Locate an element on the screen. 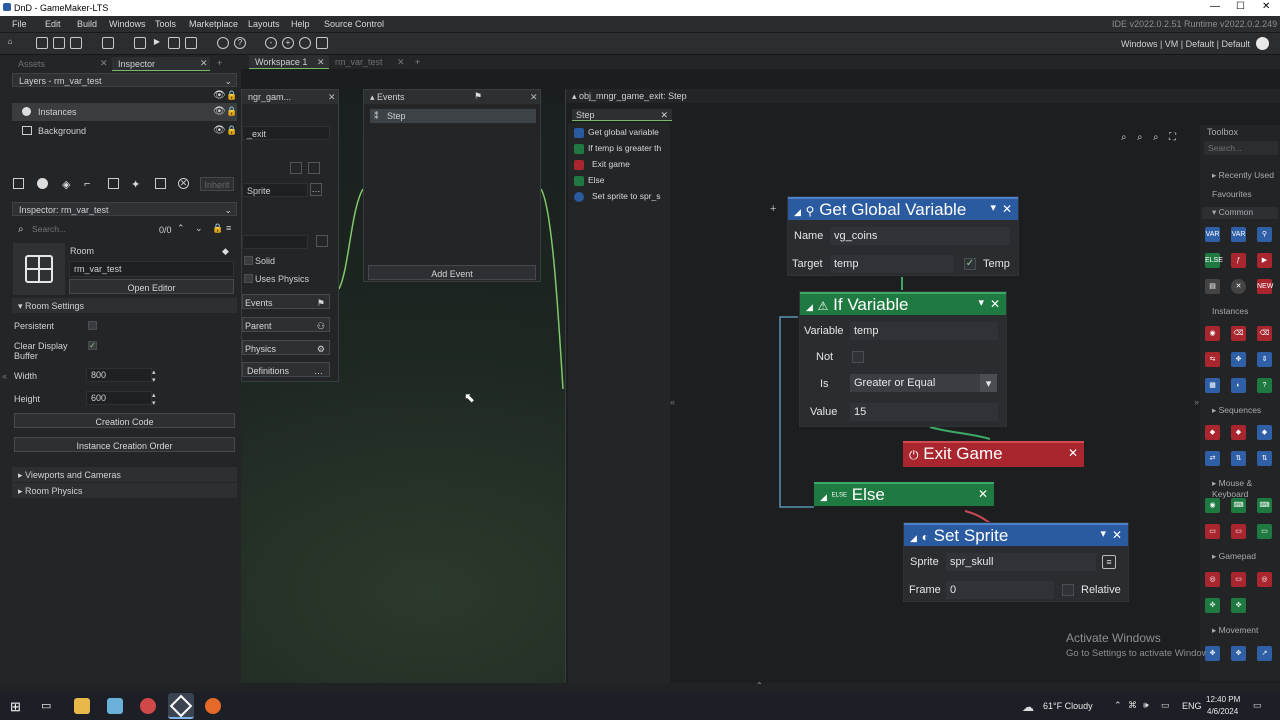  node-header: ◢ ◐ Set Sprite ▾ ✕ is located at coordinates (1016, 534).